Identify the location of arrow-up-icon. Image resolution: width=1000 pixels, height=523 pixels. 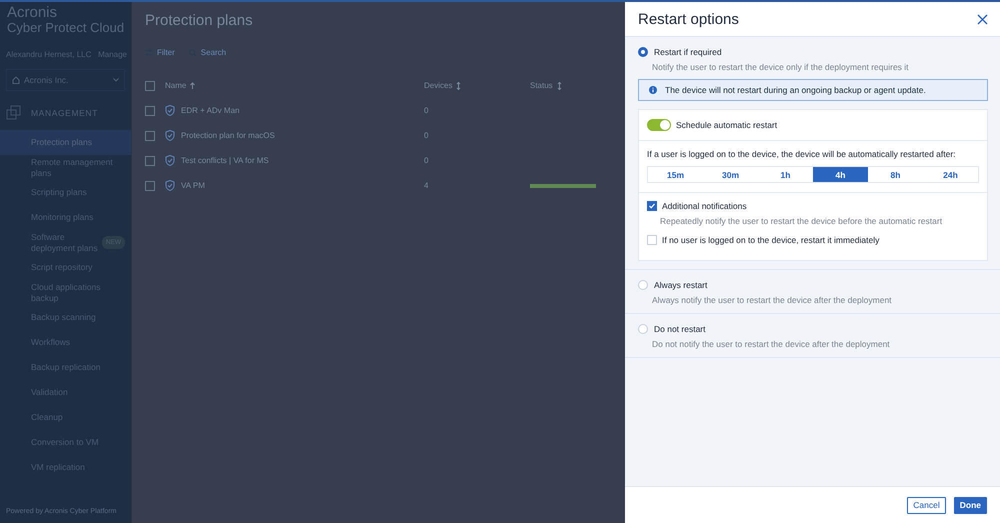
(193, 85).